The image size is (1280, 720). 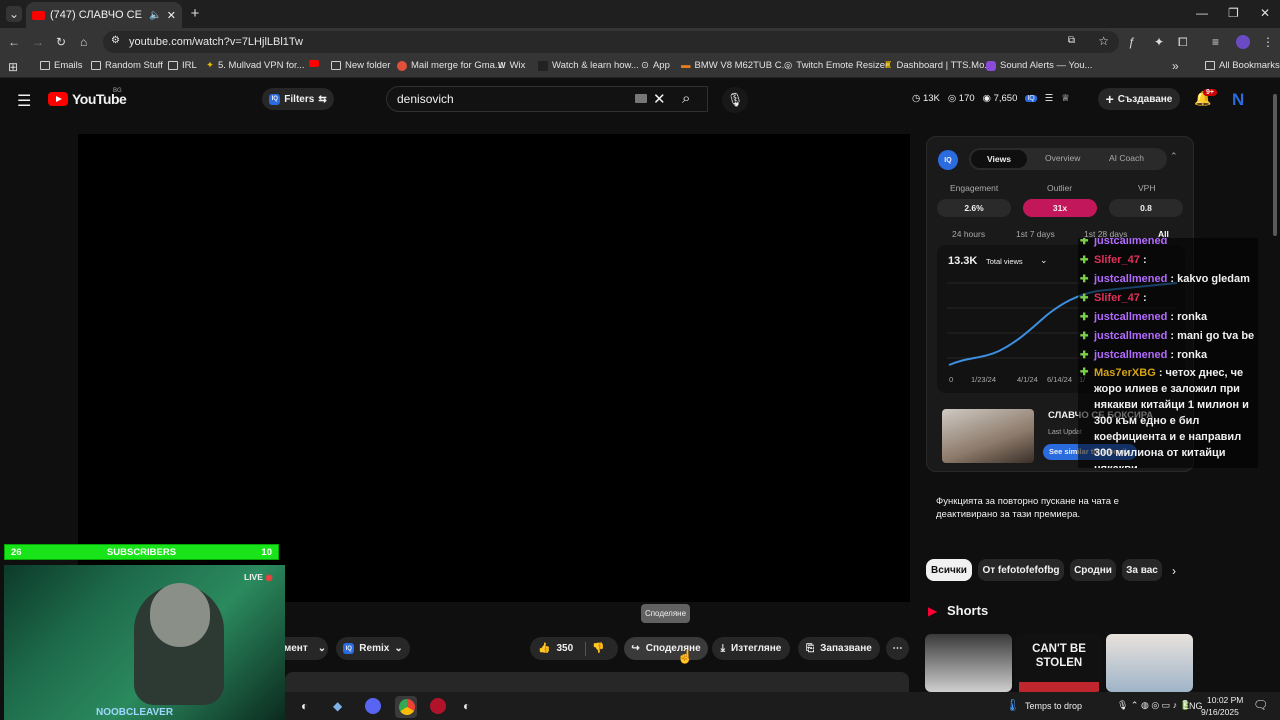 What do you see at coordinates (83, 42) in the screenshot?
I see `home-icon: ⌂` at bounding box center [83, 42].